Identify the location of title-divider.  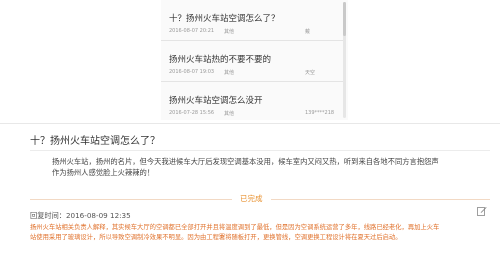
(260, 150).